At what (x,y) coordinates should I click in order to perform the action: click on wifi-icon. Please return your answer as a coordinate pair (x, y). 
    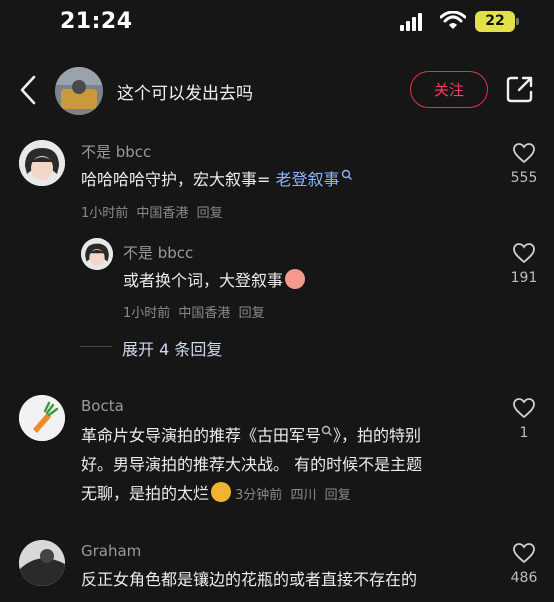
    Looking at the image, I should click on (453, 20).